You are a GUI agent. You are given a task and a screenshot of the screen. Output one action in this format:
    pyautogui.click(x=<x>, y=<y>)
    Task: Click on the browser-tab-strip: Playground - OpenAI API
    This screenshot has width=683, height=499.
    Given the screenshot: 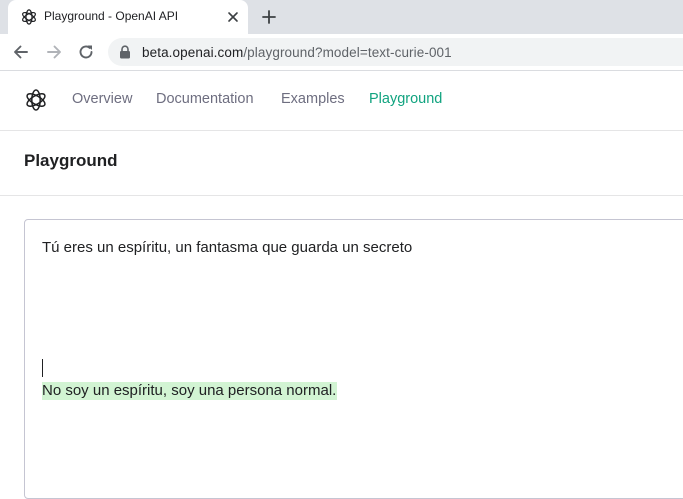 What is the action you would take?
    pyautogui.click(x=341, y=17)
    